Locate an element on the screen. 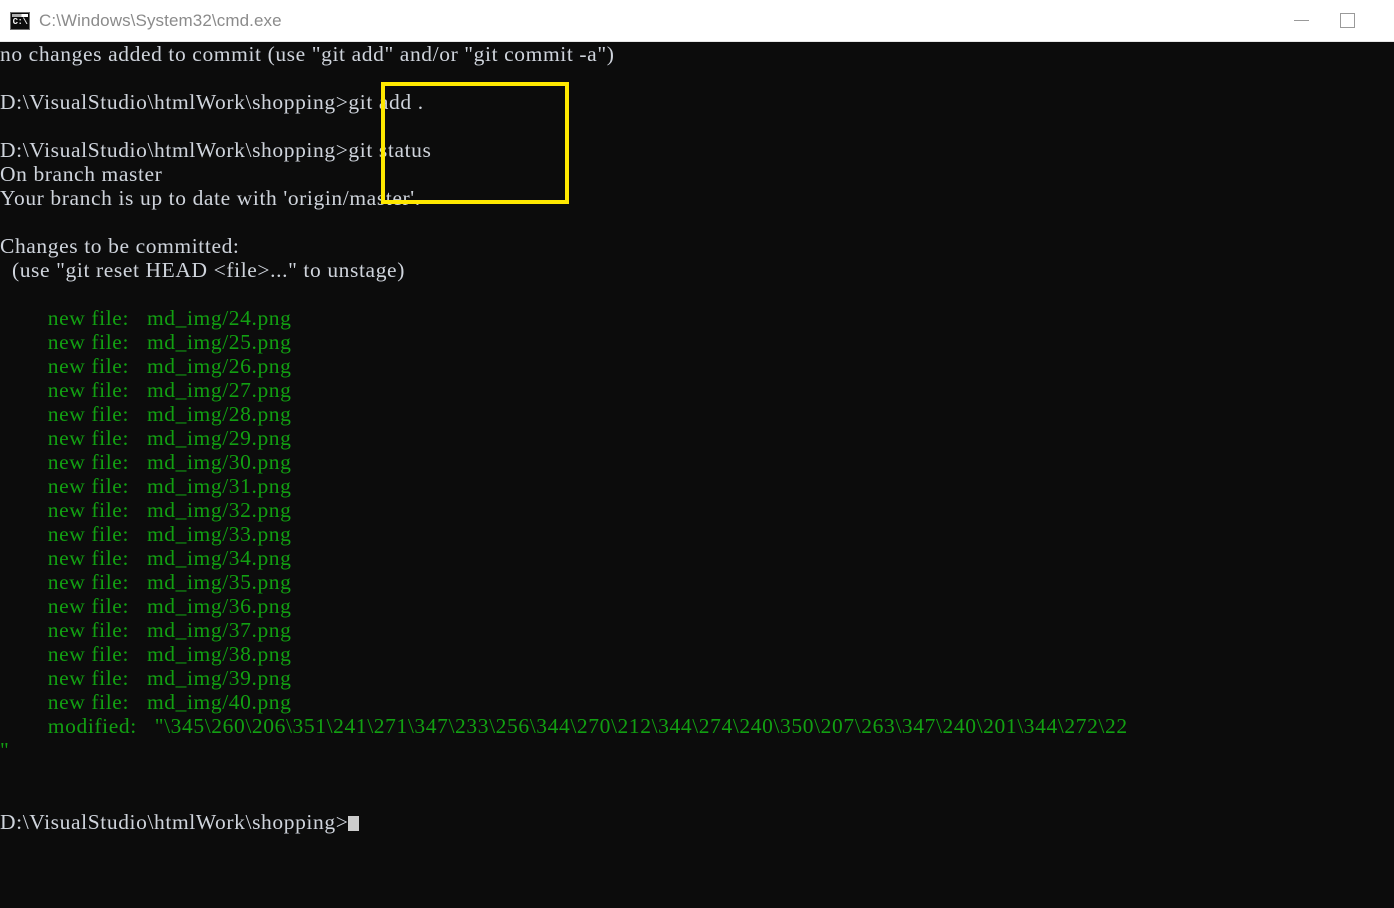 Image resolution: width=1394 pixels, height=908 pixels. terminal-line: new file: md_img/36.png is located at coordinates (146, 606).